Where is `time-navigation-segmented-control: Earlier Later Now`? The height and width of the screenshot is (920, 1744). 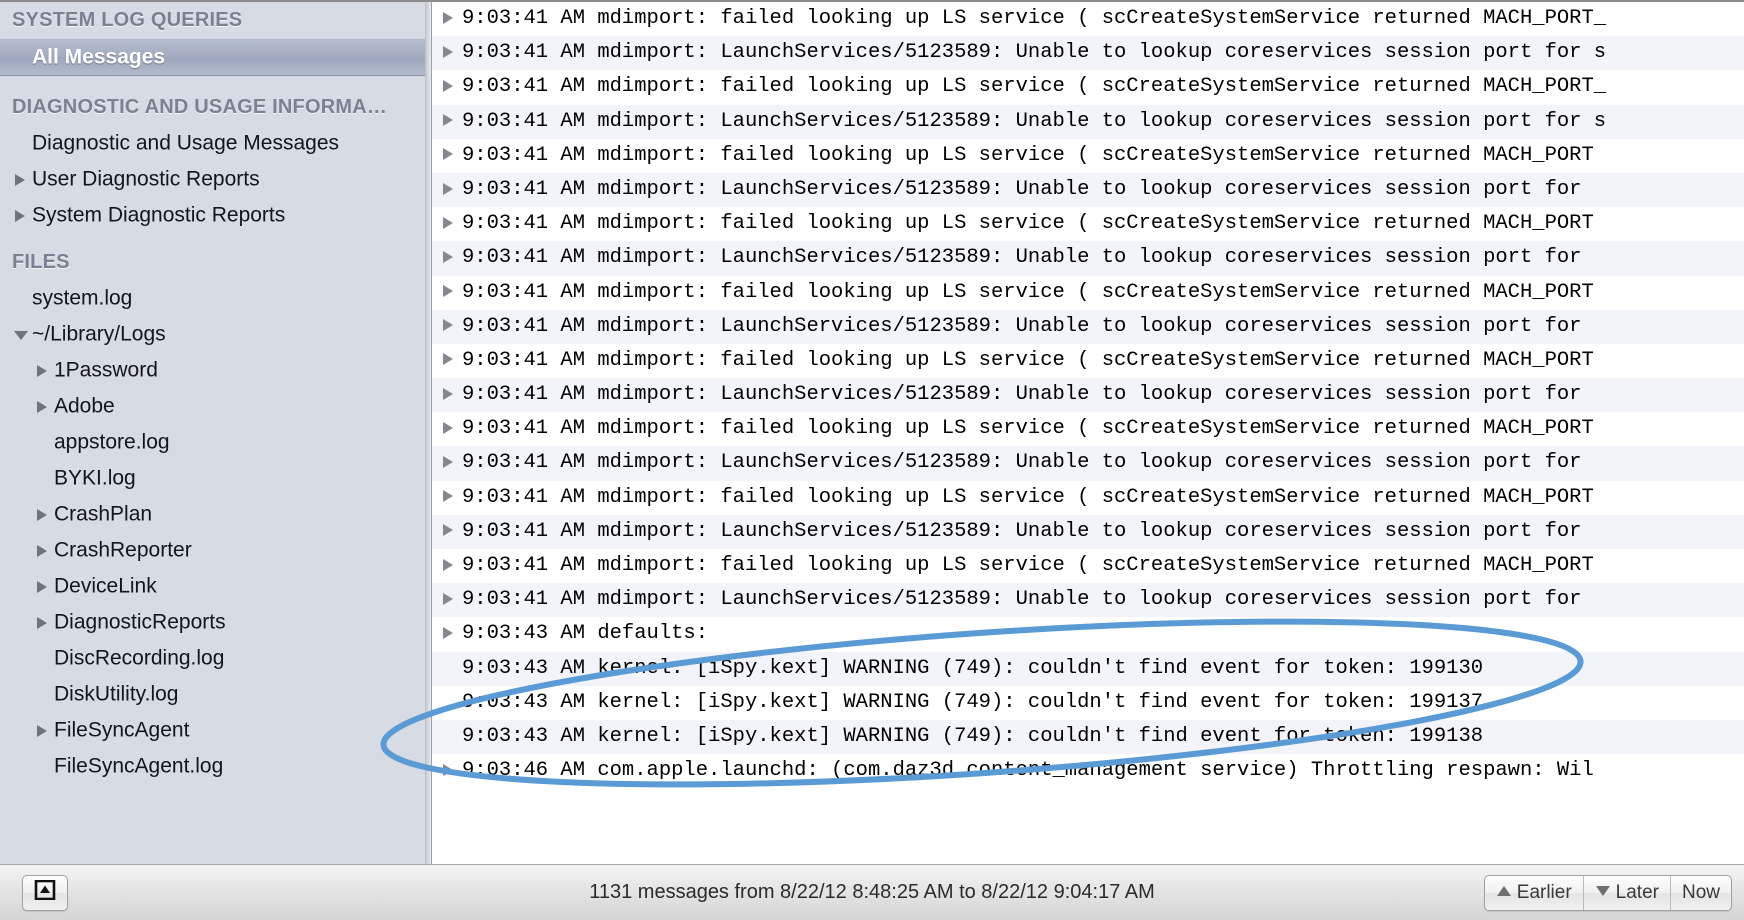 time-navigation-segmented-control: Earlier Later Now is located at coordinates (1607, 892).